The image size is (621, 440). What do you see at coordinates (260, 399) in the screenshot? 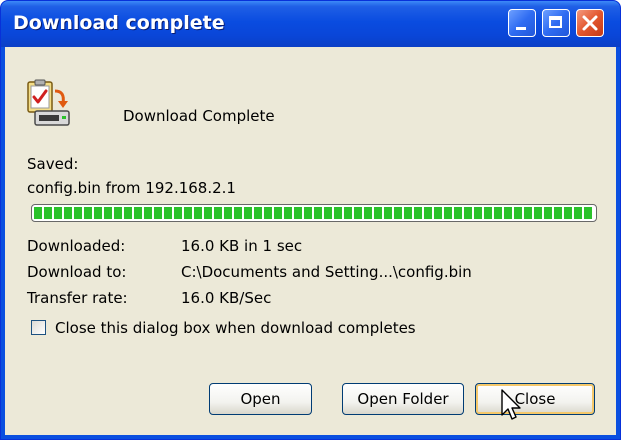
I see `open-button: Open` at bounding box center [260, 399].